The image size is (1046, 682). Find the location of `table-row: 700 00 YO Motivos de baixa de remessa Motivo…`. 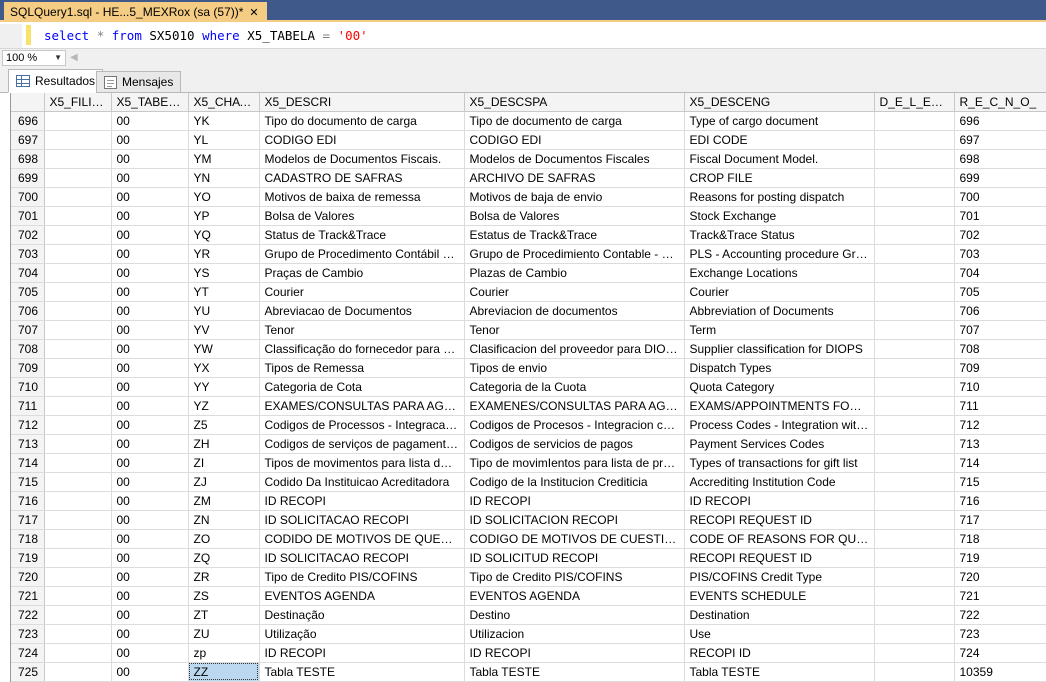

table-row: 700 00 YO Motivos de baixa de remessa Motivo… is located at coordinates (528, 197).